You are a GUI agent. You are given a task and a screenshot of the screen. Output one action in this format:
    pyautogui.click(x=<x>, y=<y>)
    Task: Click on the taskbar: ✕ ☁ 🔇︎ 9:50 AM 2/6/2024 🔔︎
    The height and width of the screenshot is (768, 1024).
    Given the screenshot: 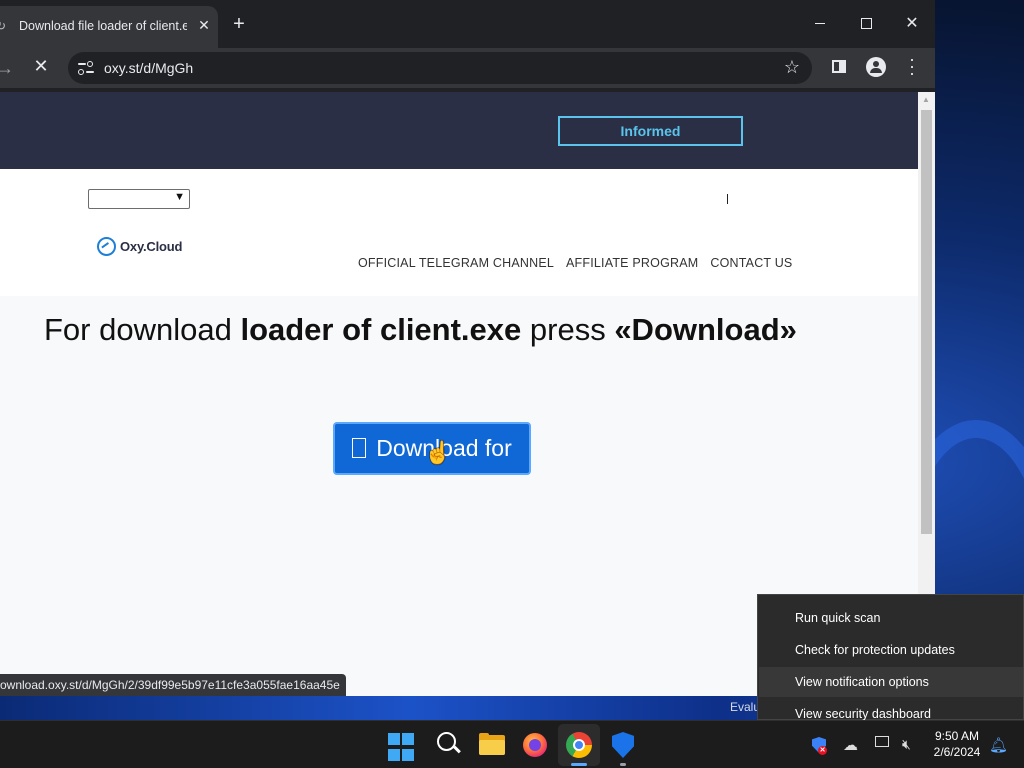 What is the action you would take?
    pyautogui.click(x=512, y=744)
    